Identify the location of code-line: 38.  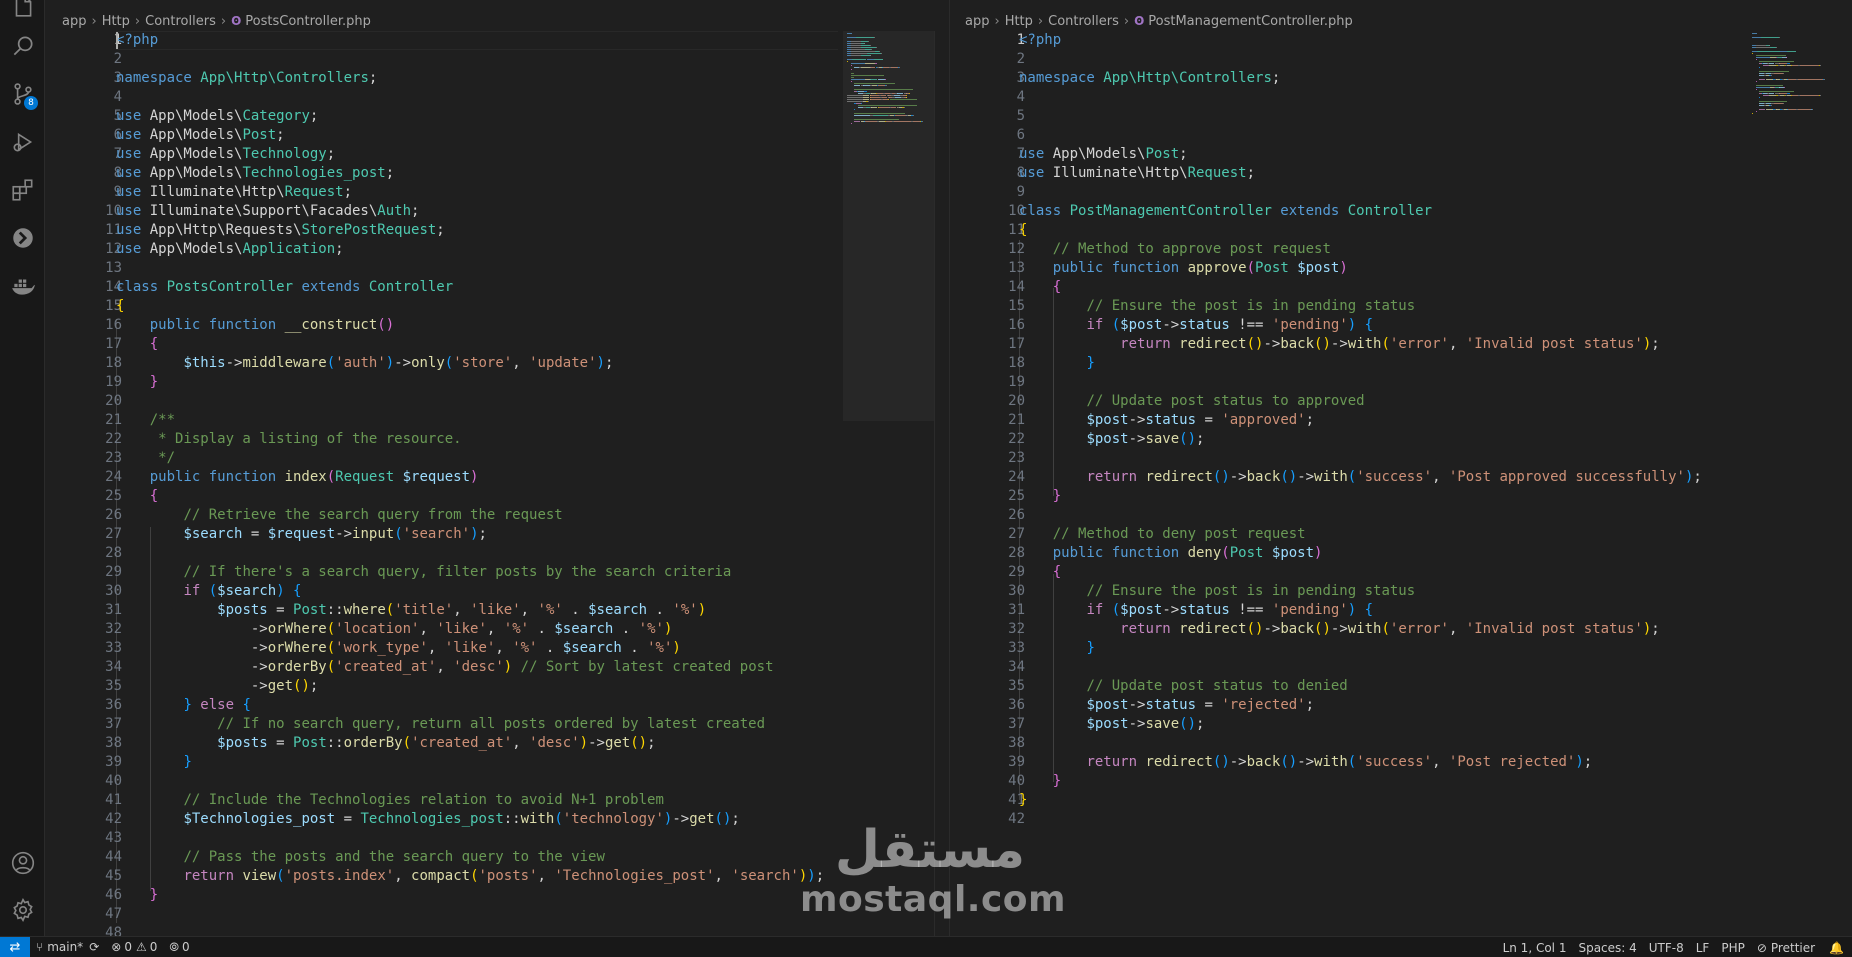
(1350, 743).